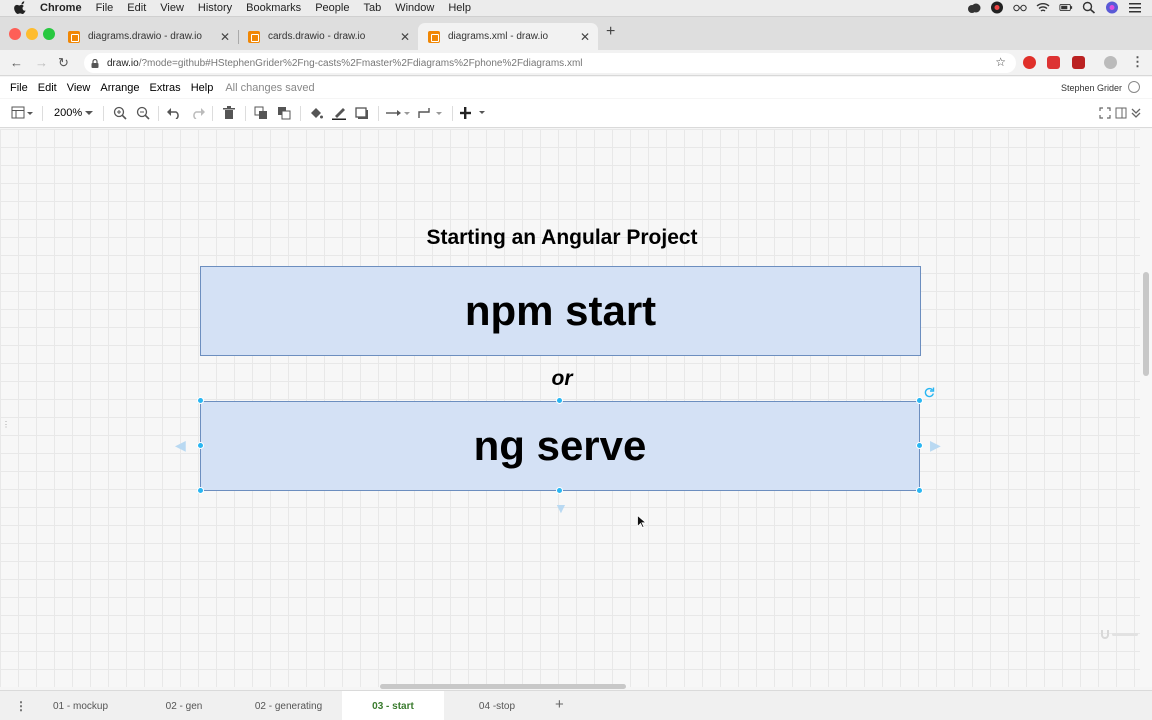 The height and width of the screenshot is (720, 1152). I want to click on notification-center-icon, so click(1135, 7).